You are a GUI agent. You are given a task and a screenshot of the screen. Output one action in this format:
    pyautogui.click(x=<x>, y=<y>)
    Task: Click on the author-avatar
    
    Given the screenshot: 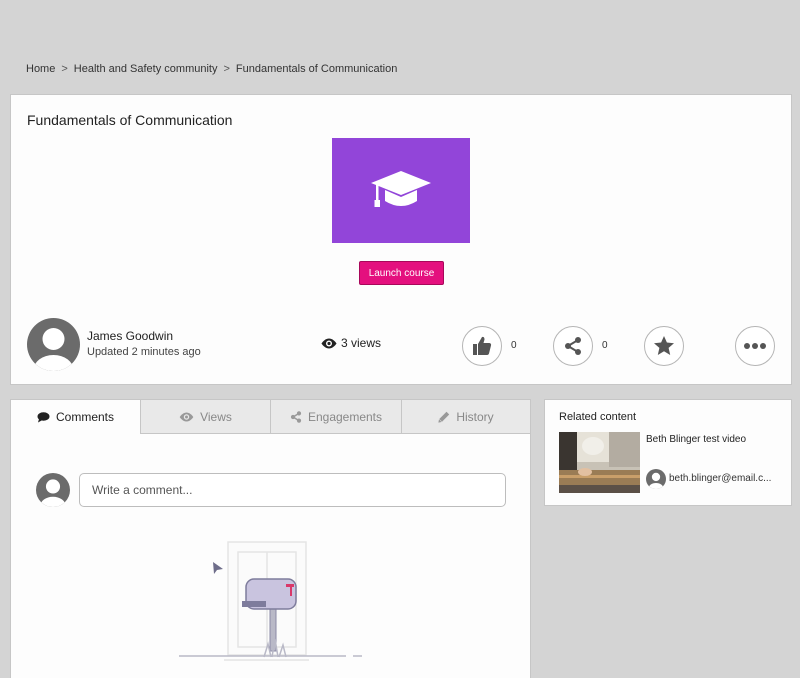 What is the action you would take?
    pyautogui.click(x=53, y=344)
    